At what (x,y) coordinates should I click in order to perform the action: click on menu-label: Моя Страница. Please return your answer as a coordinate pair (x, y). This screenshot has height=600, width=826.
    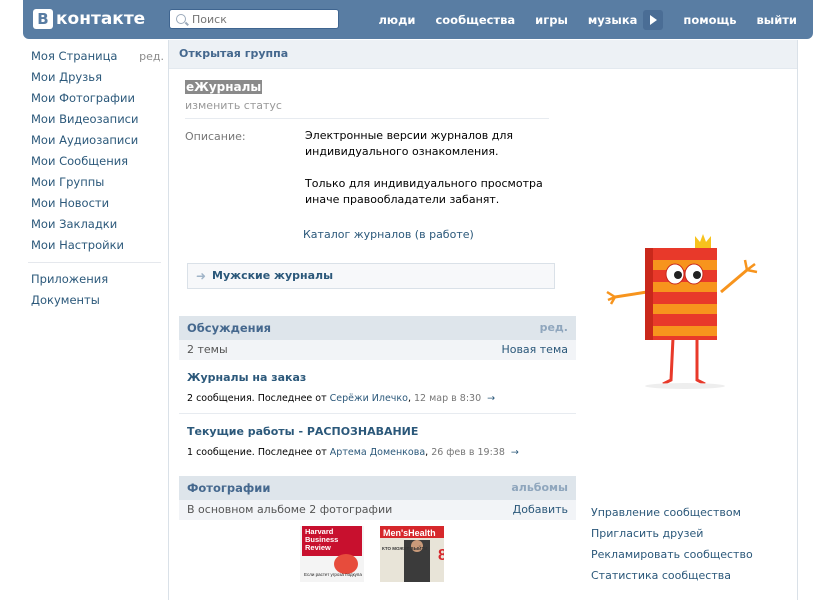
    Looking at the image, I should click on (74, 56).